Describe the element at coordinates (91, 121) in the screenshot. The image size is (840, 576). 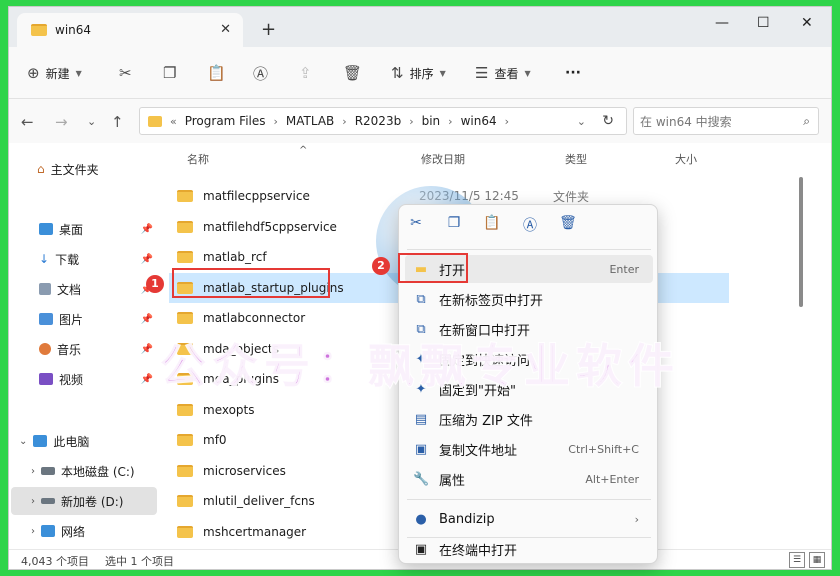
I see `recent-chevron-icon: ⌄` at that location.